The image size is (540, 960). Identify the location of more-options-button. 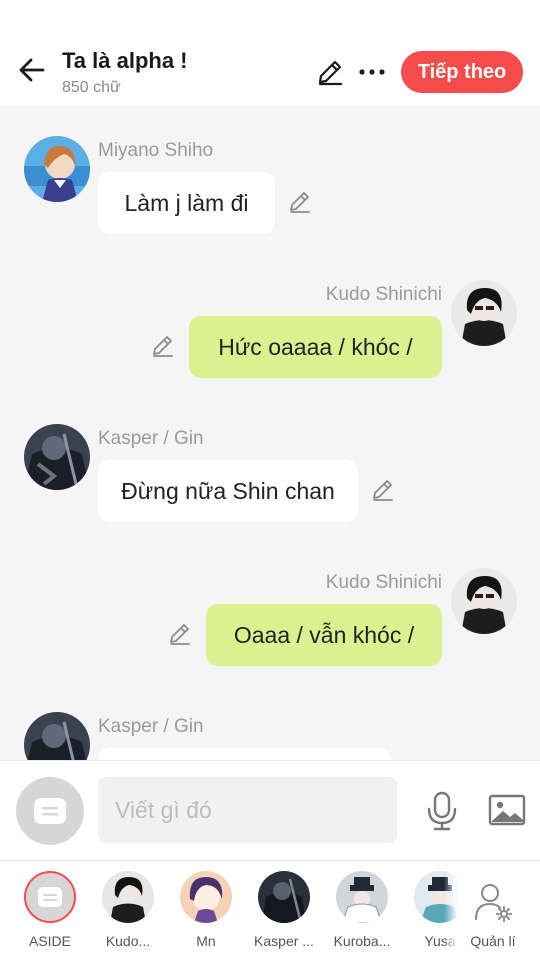
(372, 72).